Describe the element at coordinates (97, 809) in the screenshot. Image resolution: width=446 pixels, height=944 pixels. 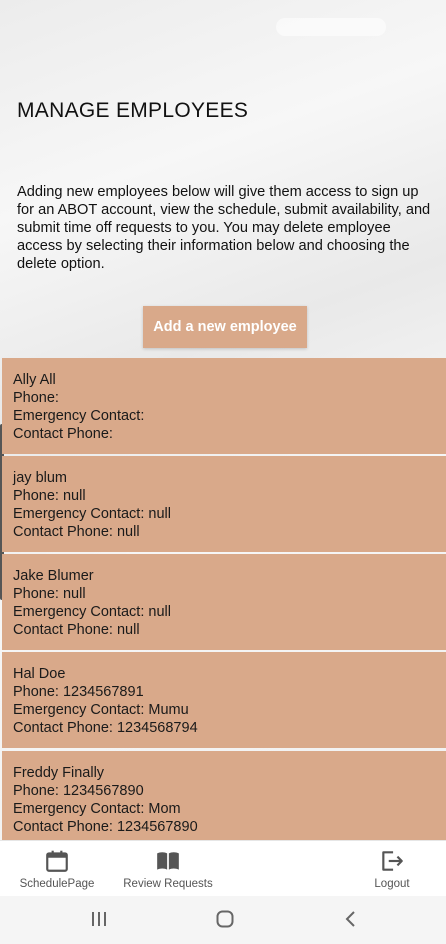
I see `employee-emergency-contact: Emergency Contact: Mom` at that location.